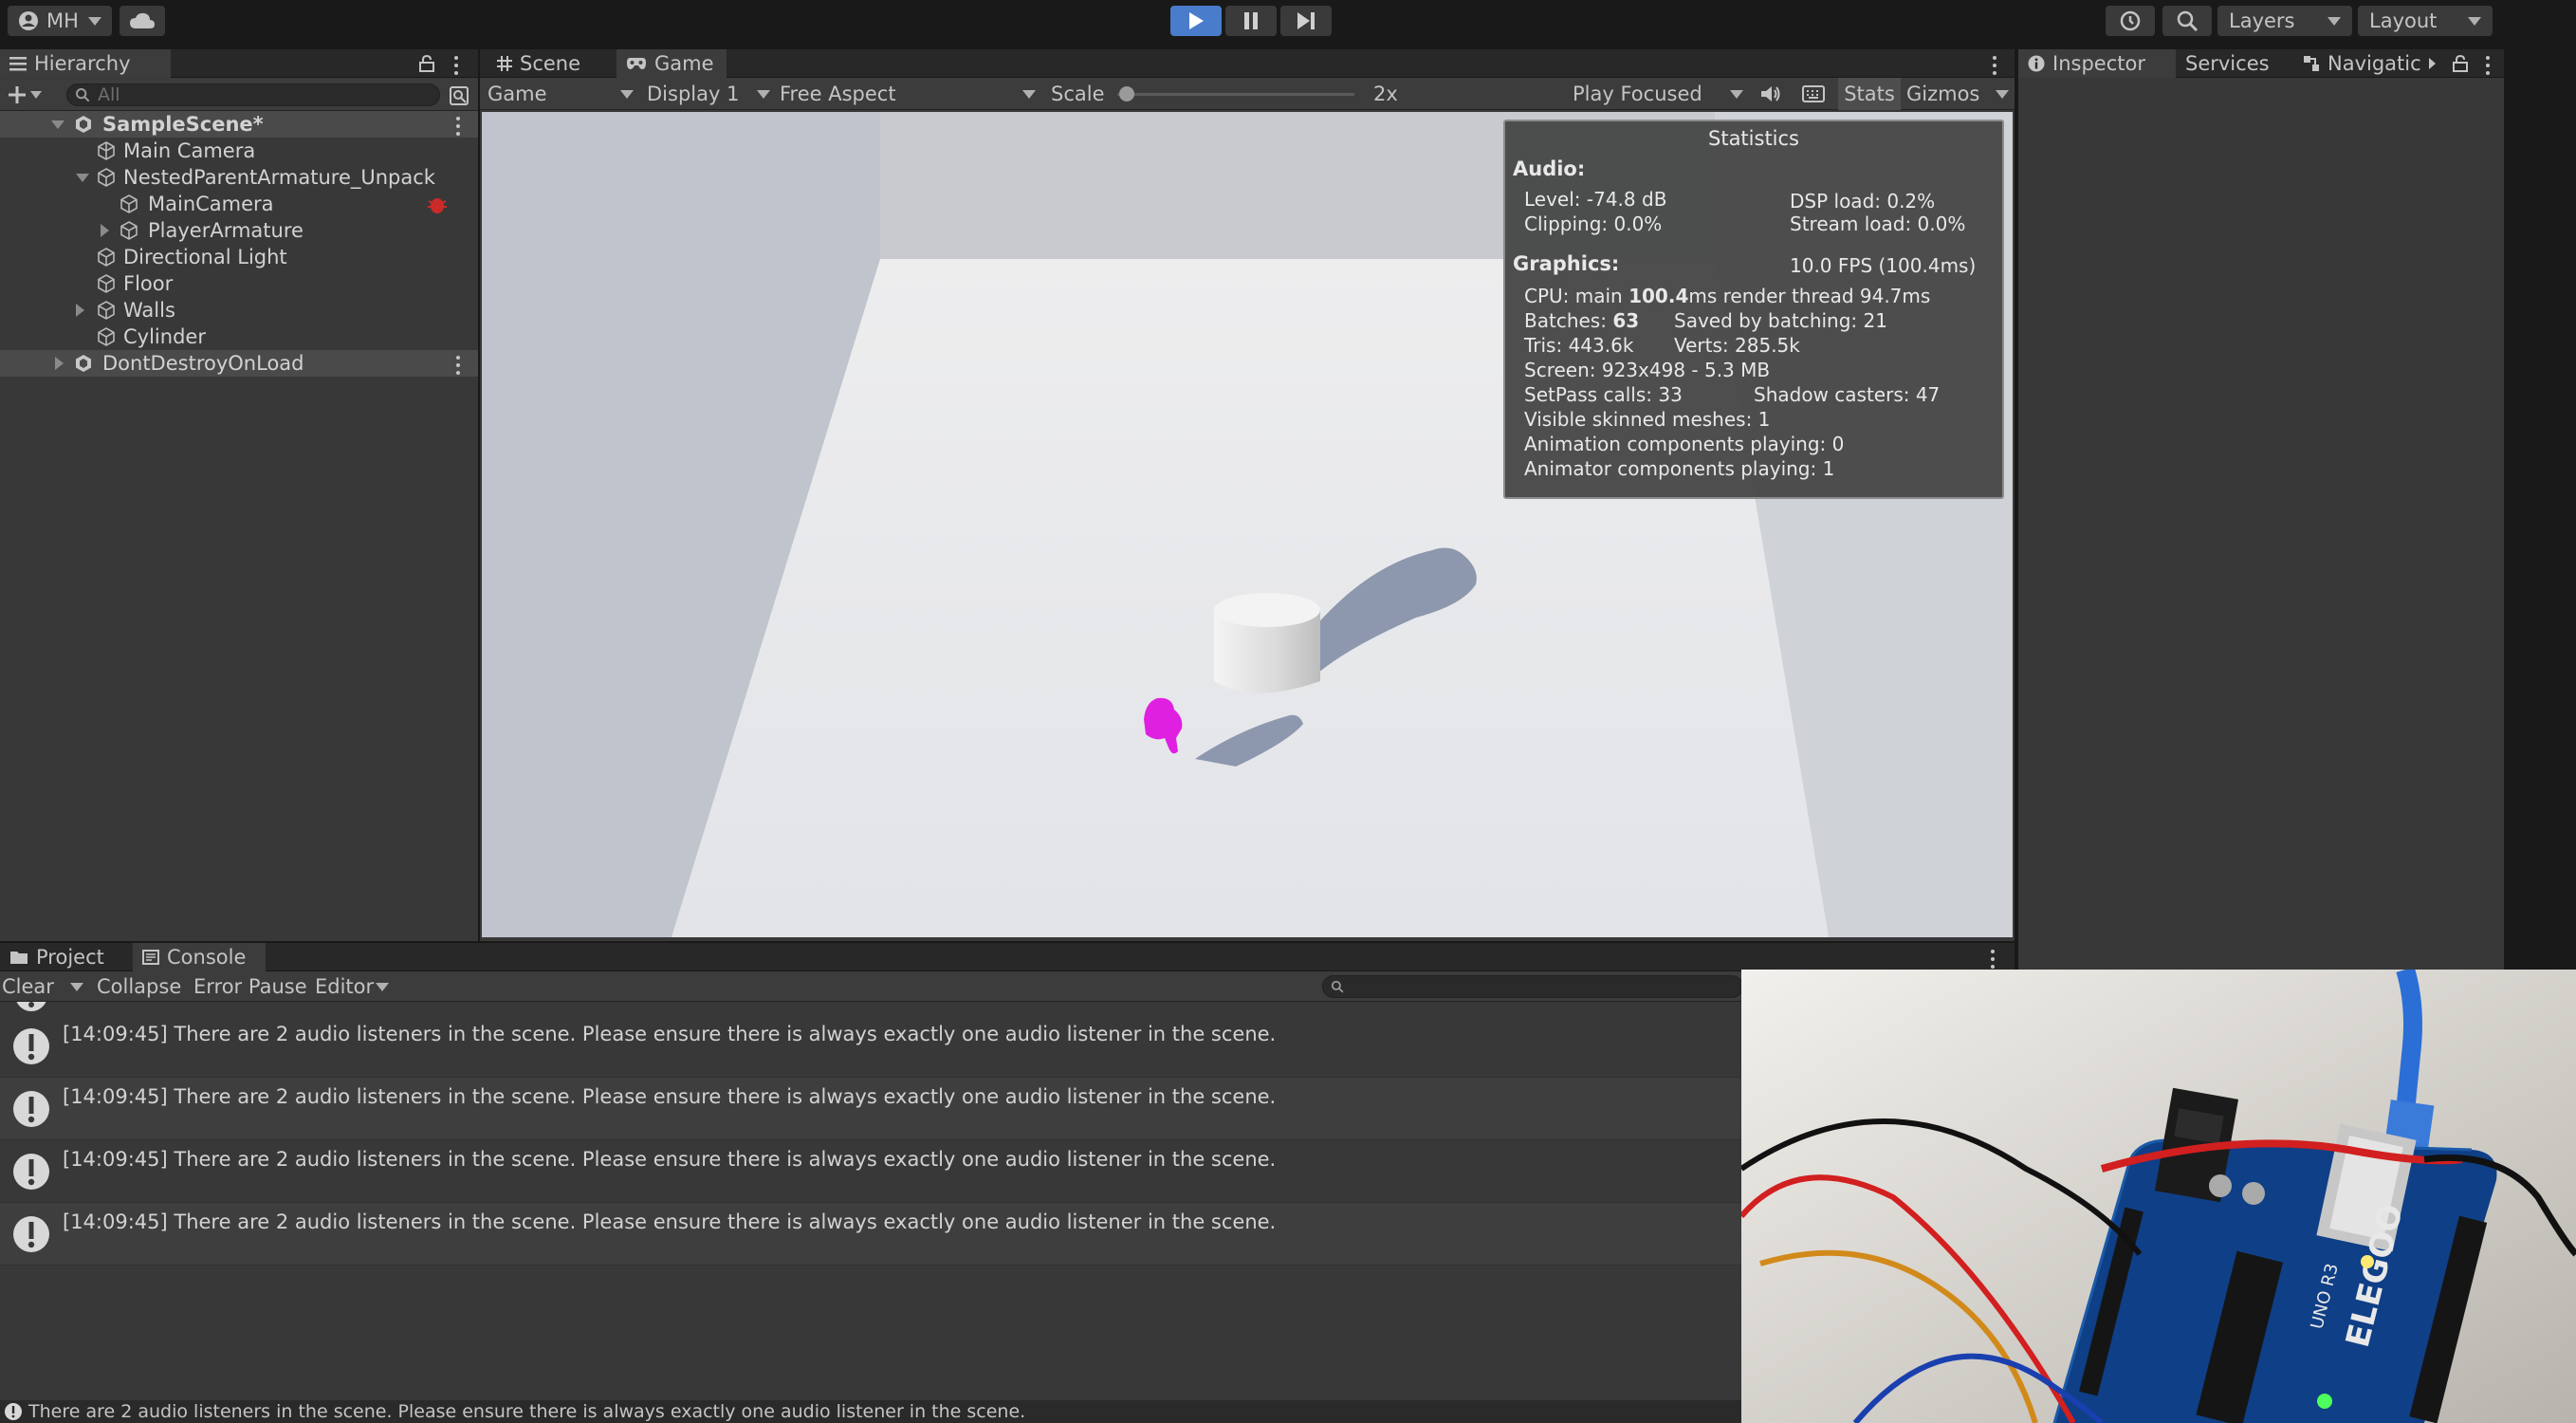  What do you see at coordinates (27, 95) in the screenshot?
I see `create-dropdown` at bounding box center [27, 95].